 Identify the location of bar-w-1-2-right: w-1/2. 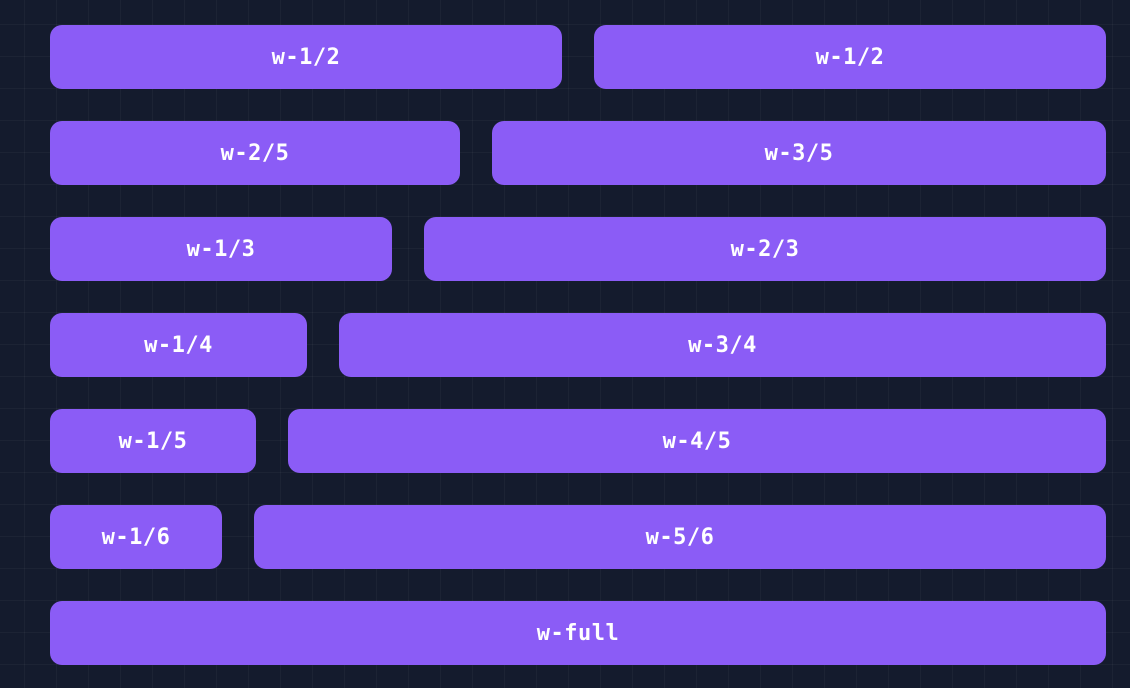
(850, 57).